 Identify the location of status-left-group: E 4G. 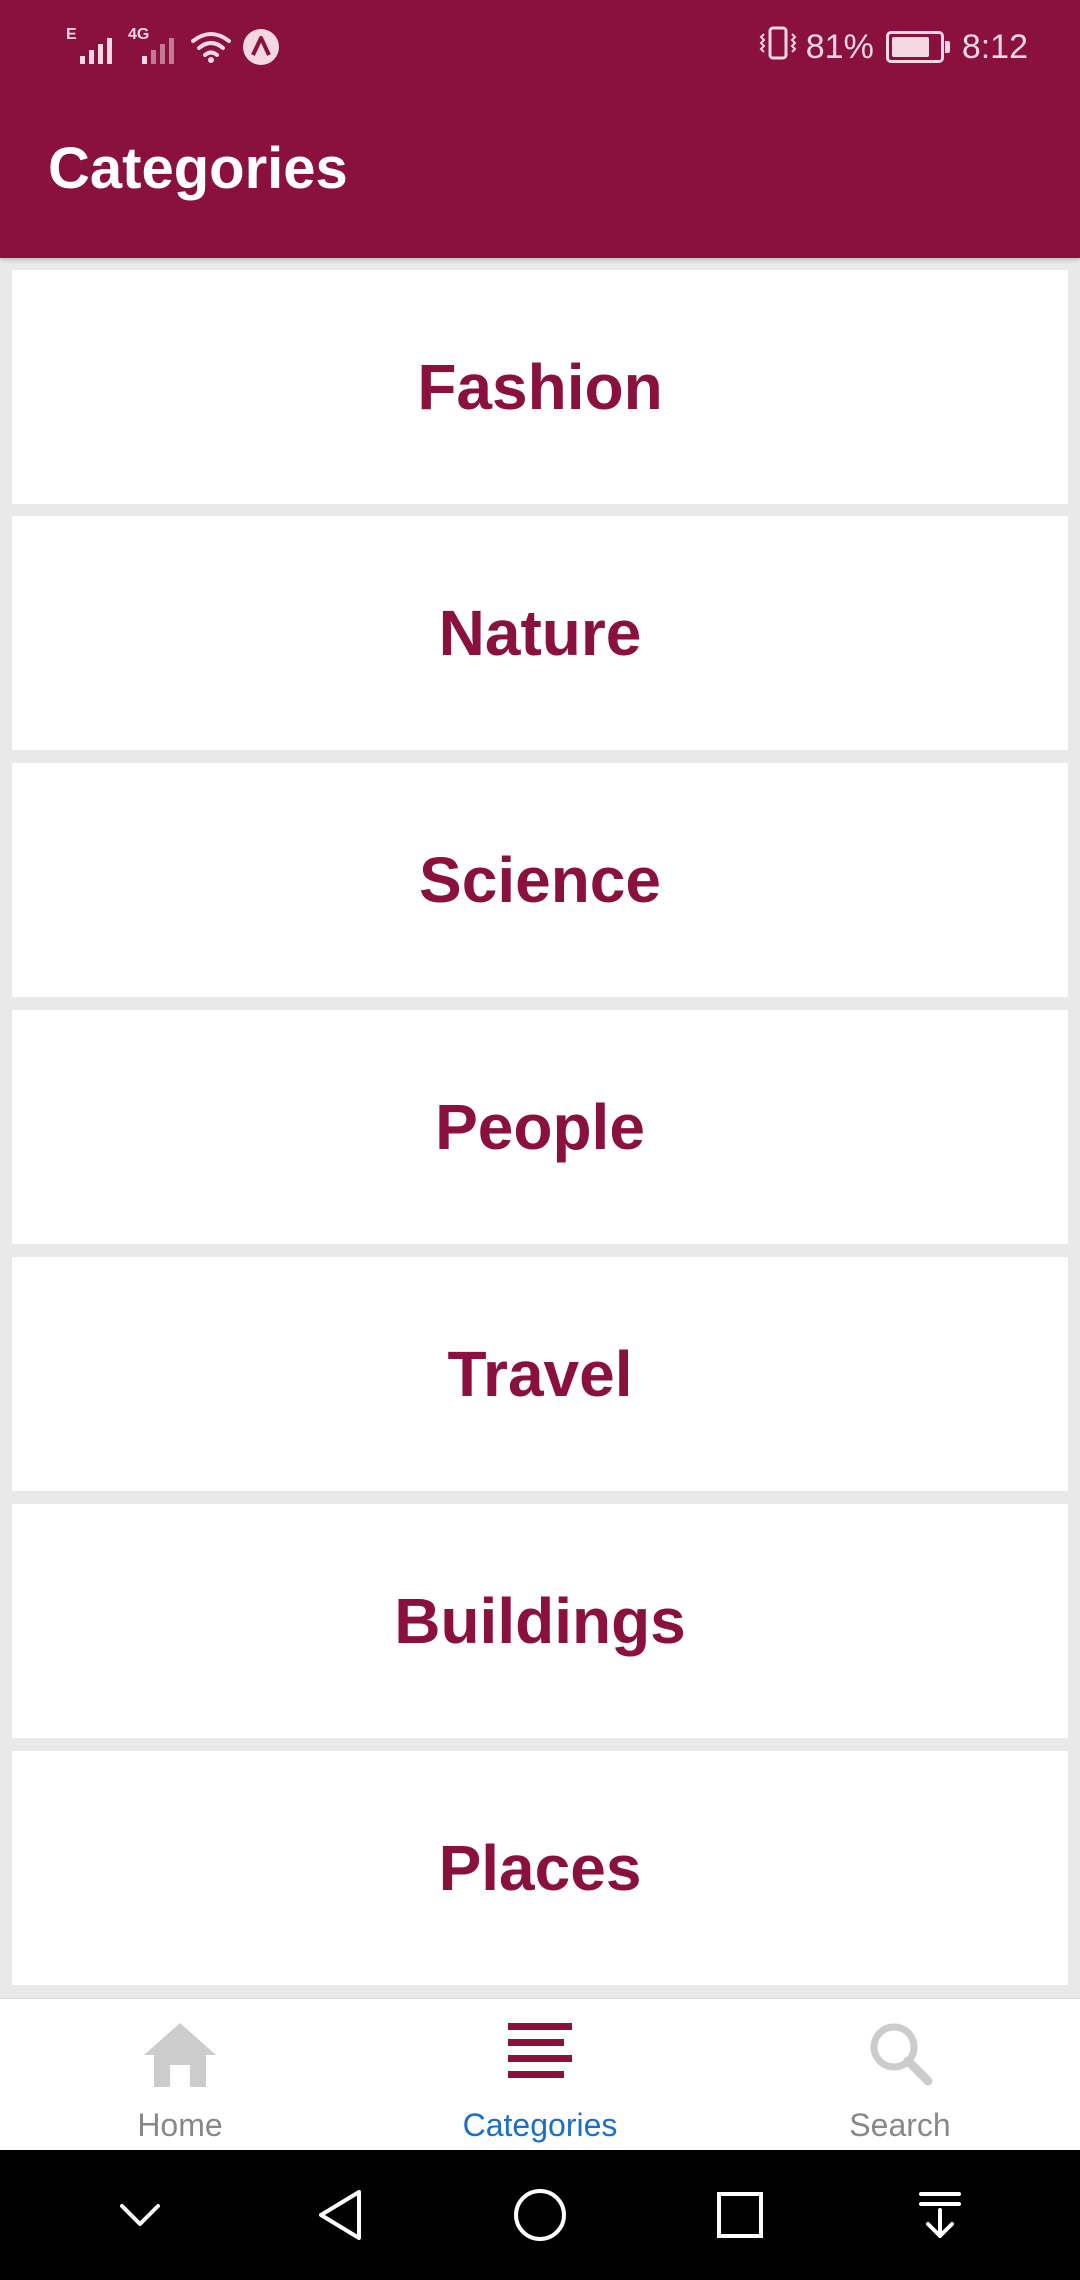
(173, 47).